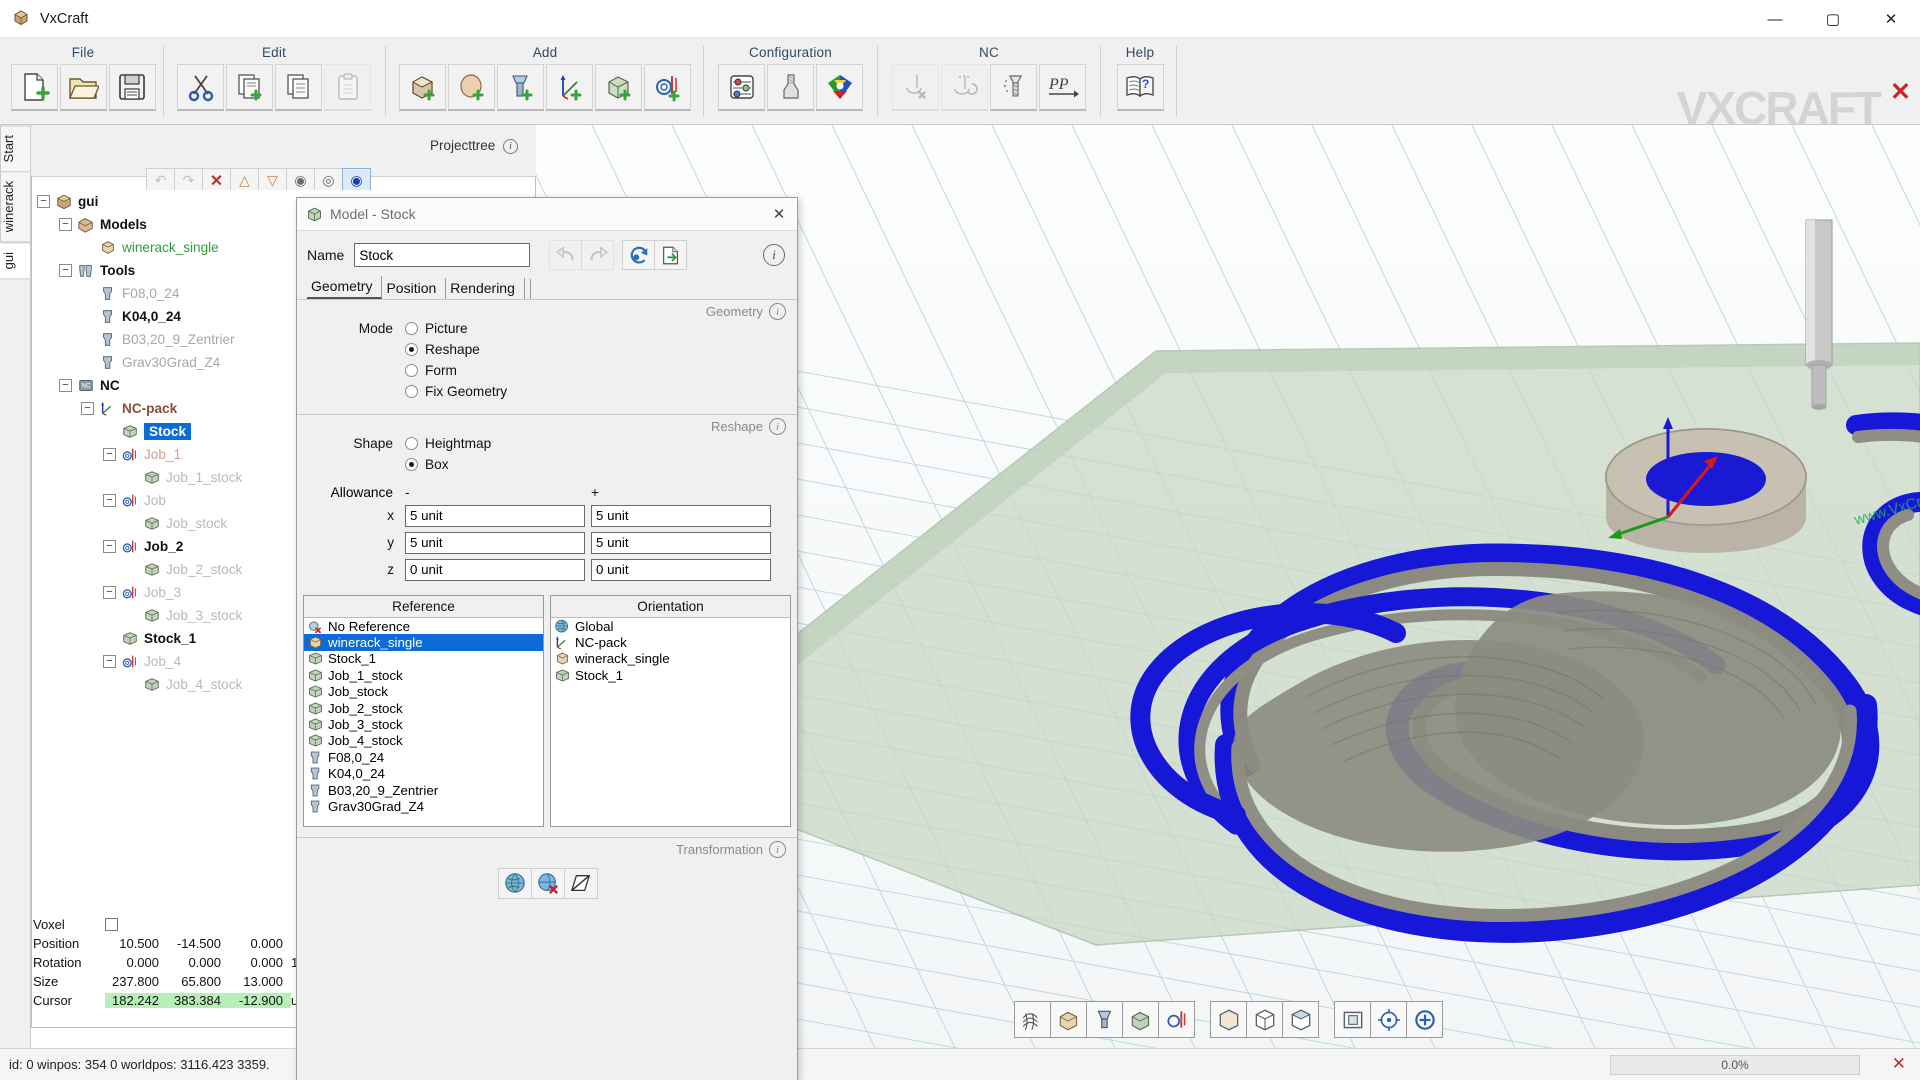 This screenshot has height=1080, width=1920. What do you see at coordinates (639, 255) in the screenshot?
I see `refresh-button` at bounding box center [639, 255].